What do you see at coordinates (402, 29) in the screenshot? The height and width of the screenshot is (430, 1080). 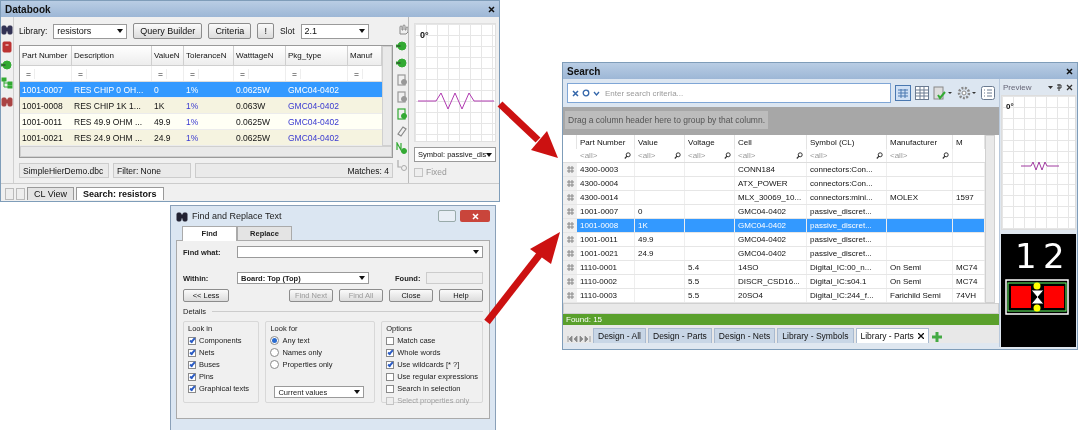 I see `hand-icon` at bounding box center [402, 29].